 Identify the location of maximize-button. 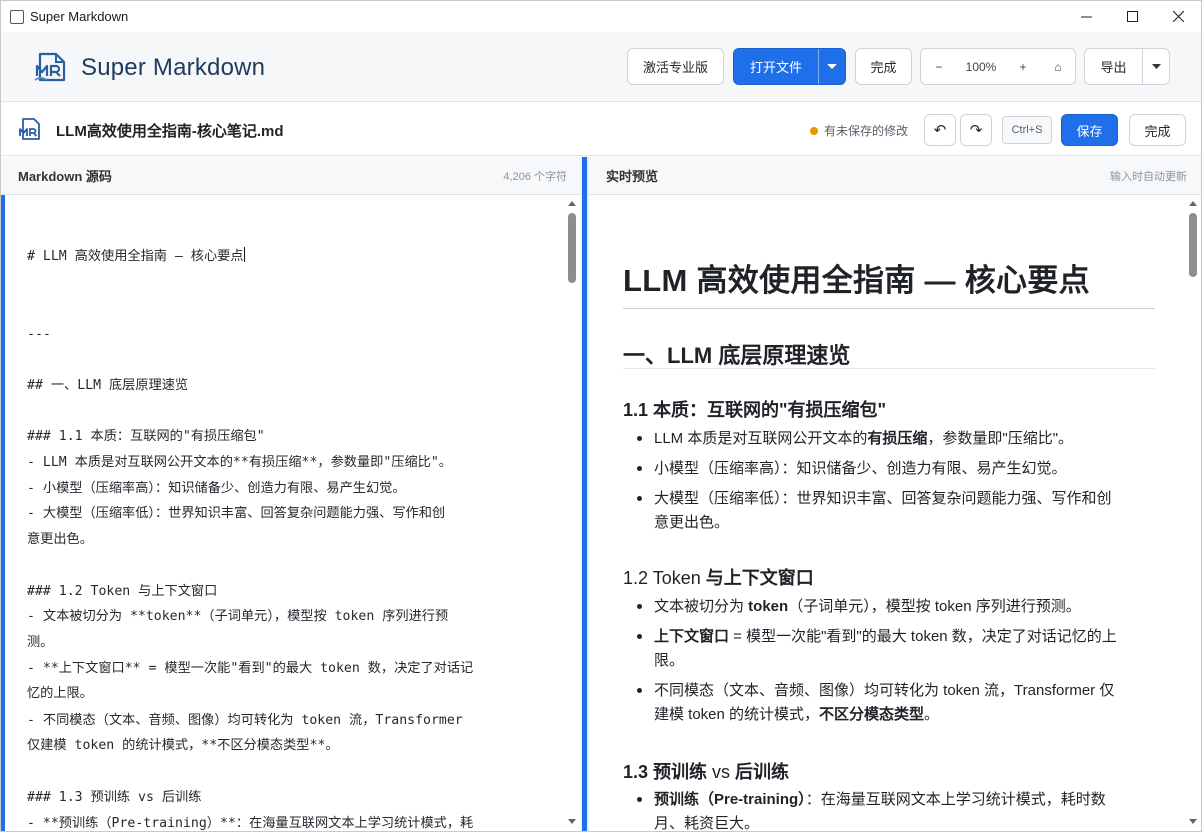
(1132, 16).